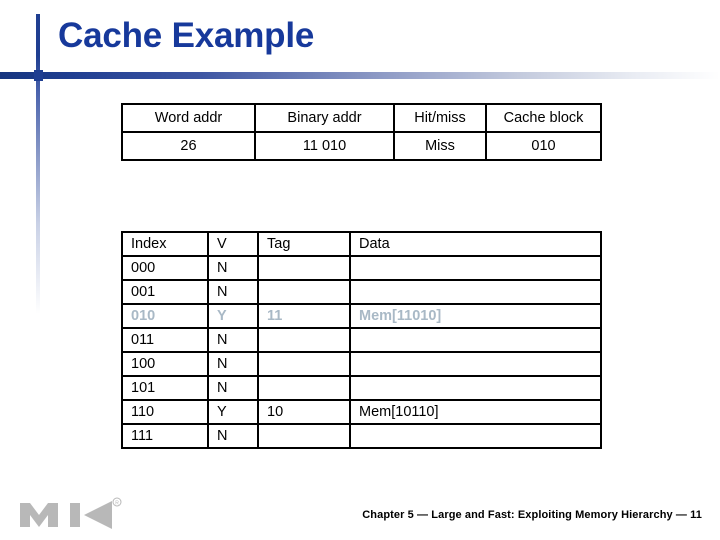 The height and width of the screenshot is (540, 720). I want to click on cell-index: 111, so click(165, 436).